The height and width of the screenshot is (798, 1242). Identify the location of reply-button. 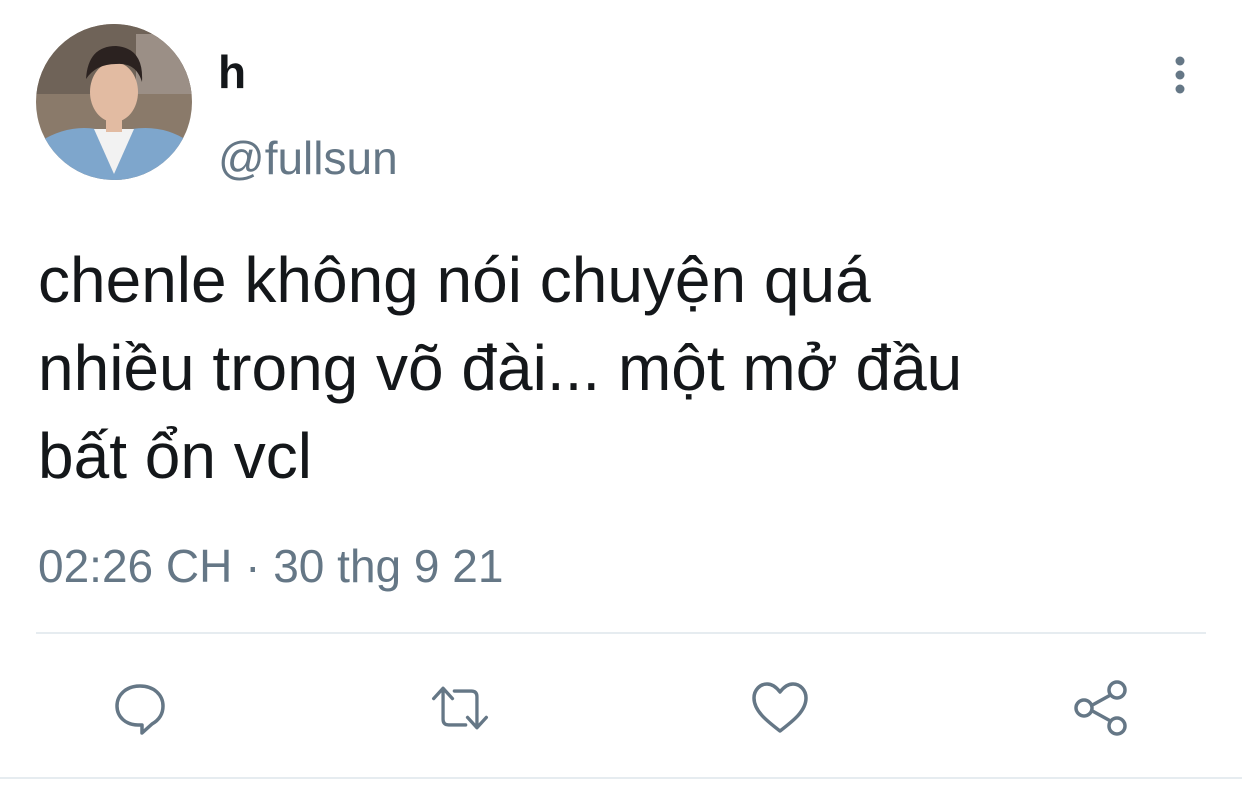
(140, 708).